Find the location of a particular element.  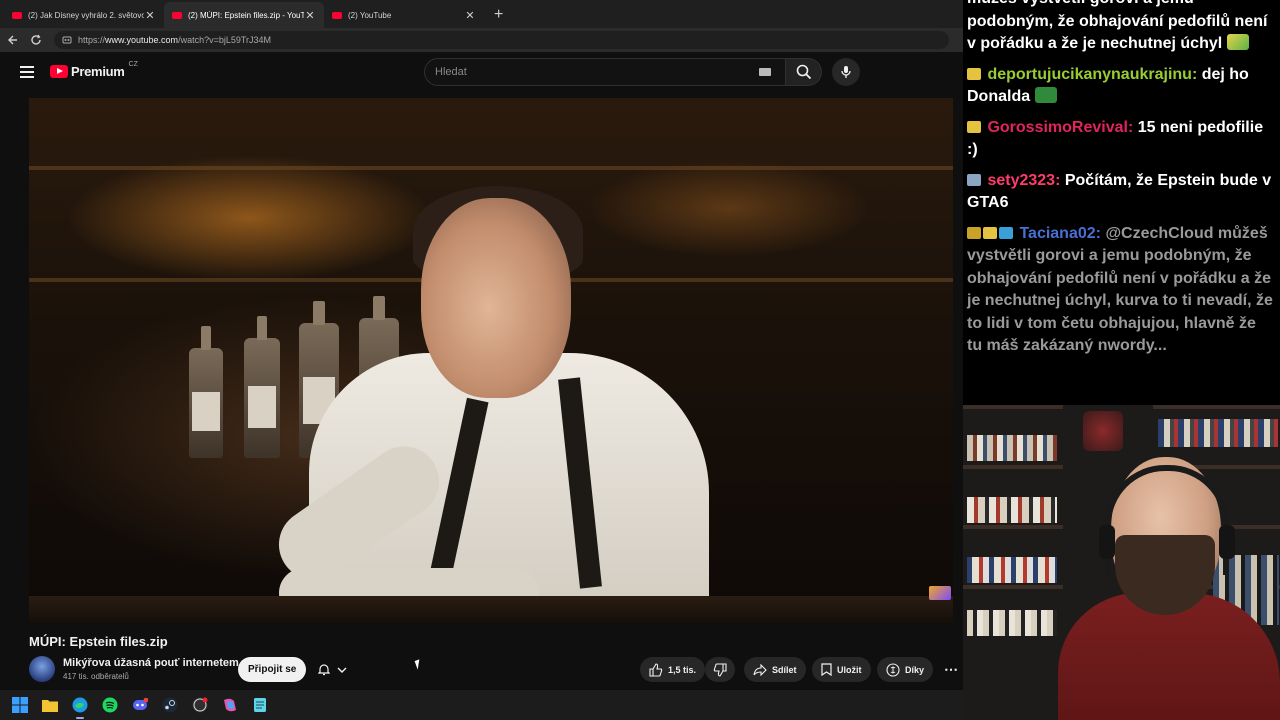

file-explorer-icon is located at coordinates (50, 705).